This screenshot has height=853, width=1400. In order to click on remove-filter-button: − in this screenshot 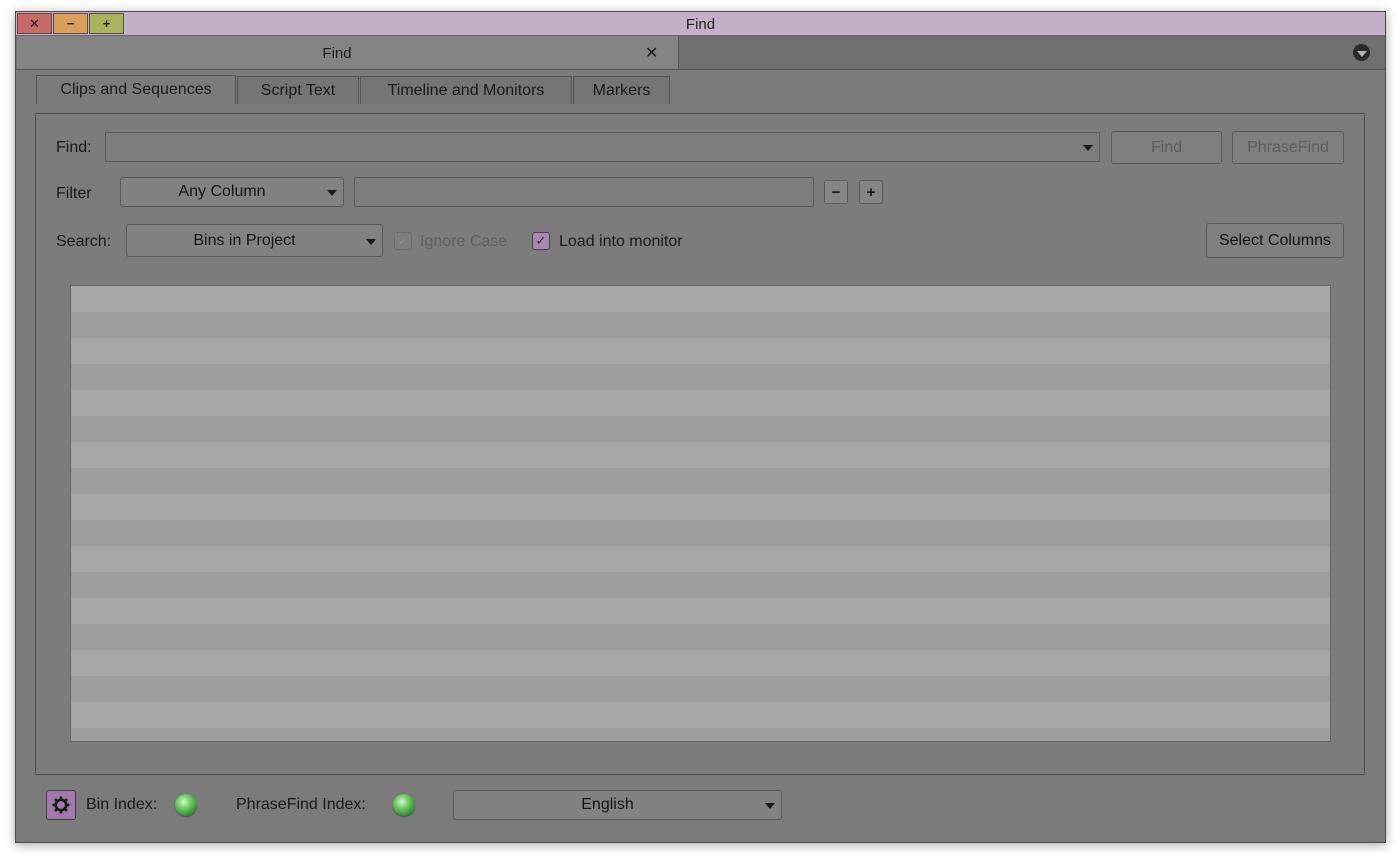, I will do `click(836, 192)`.